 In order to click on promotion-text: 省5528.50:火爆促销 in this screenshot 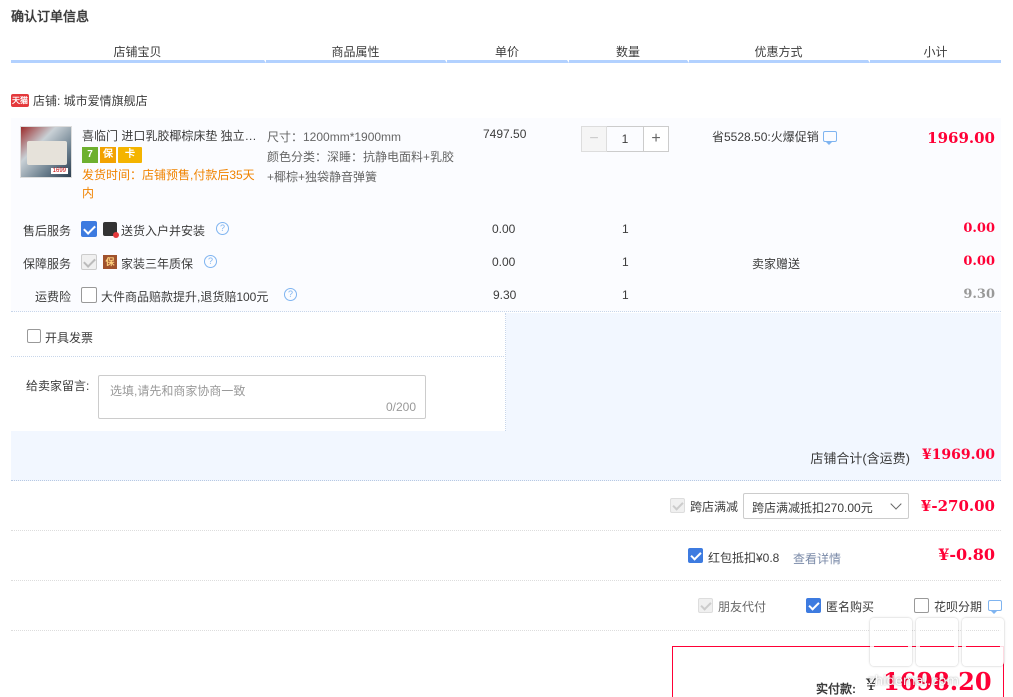, I will do `click(765, 137)`.